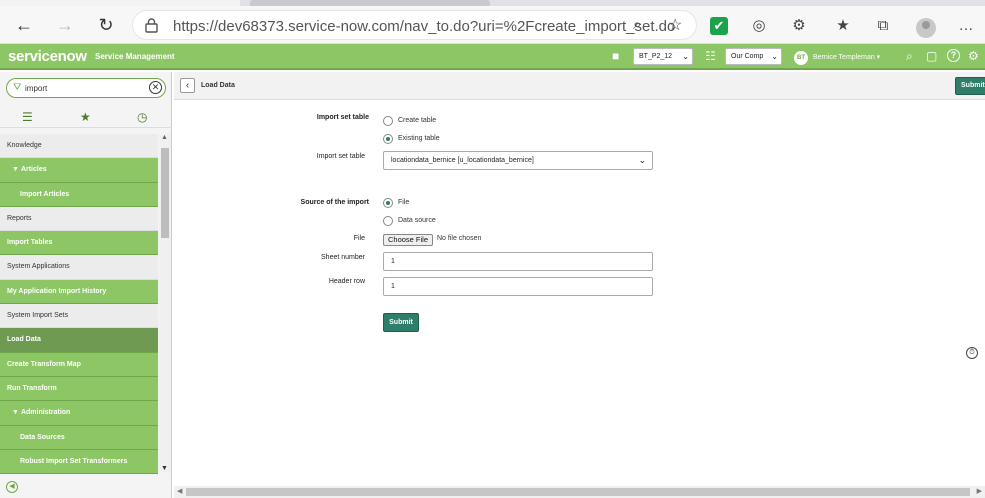 Image resolution: width=985 pixels, height=498 pixels. Describe the element at coordinates (579, 86) in the screenshot. I see `content-title-bar: ‹ Load Data Submit` at that location.